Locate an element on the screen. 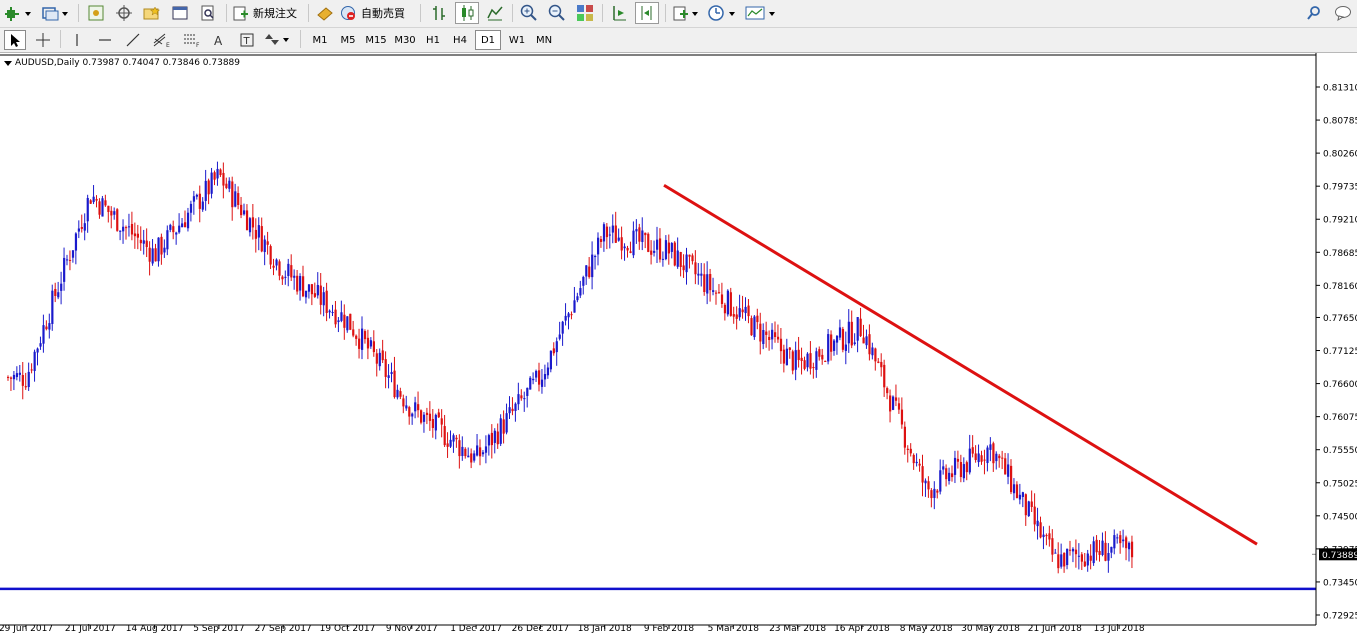 The height and width of the screenshot is (641, 1357). auto-scroll-button is located at coordinates (647, 13).